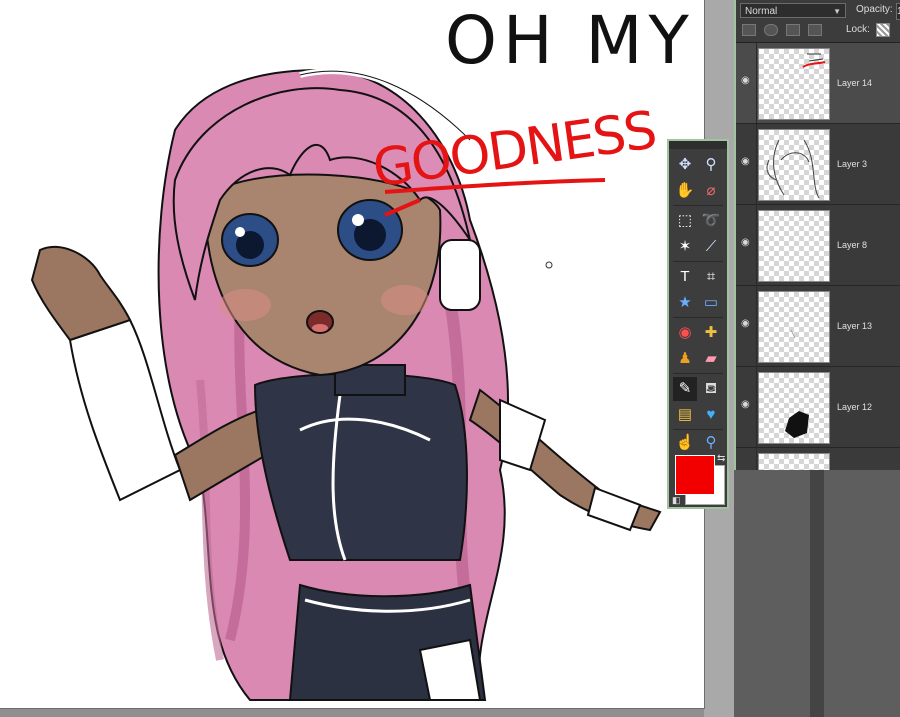  I want to click on straighten-tool-icon: ▭, so click(711, 303).